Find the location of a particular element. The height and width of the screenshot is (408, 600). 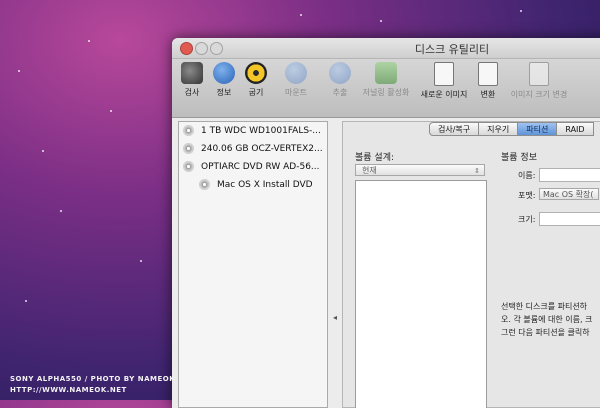

tab-first-aid: 검사/복구 is located at coordinates (454, 129).